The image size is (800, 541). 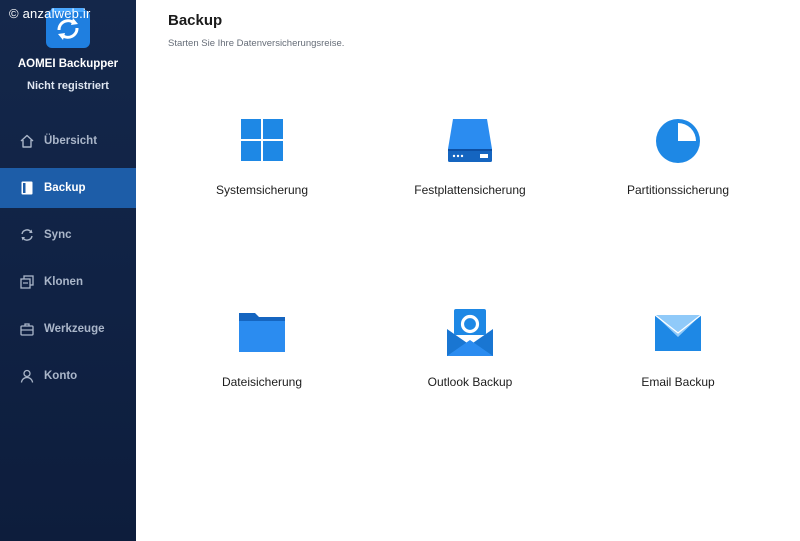 I want to click on sidebar-item-werkzeuge: Werkzeuge, so click(x=68, y=329).